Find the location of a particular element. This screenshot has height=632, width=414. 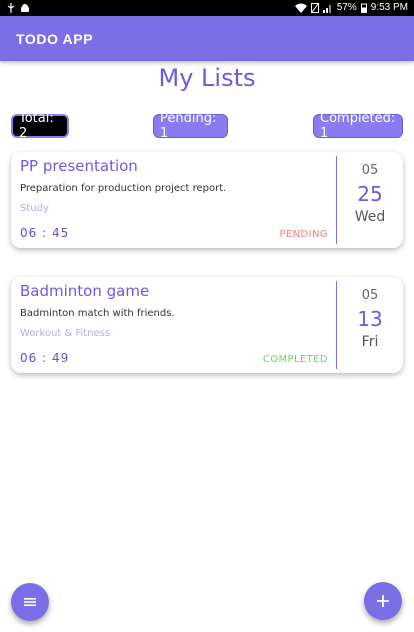

task-weekday: Wed is located at coordinates (370, 217).